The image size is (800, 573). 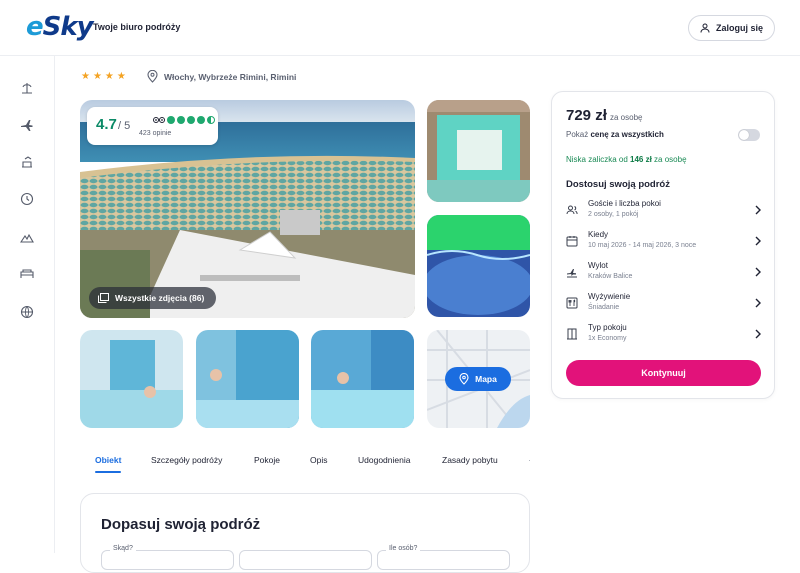 What do you see at coordinates (664, 335) in the screenshot?
I see `option-room: Typ pokoju 1x Economy` at bounding box center [664, 335].